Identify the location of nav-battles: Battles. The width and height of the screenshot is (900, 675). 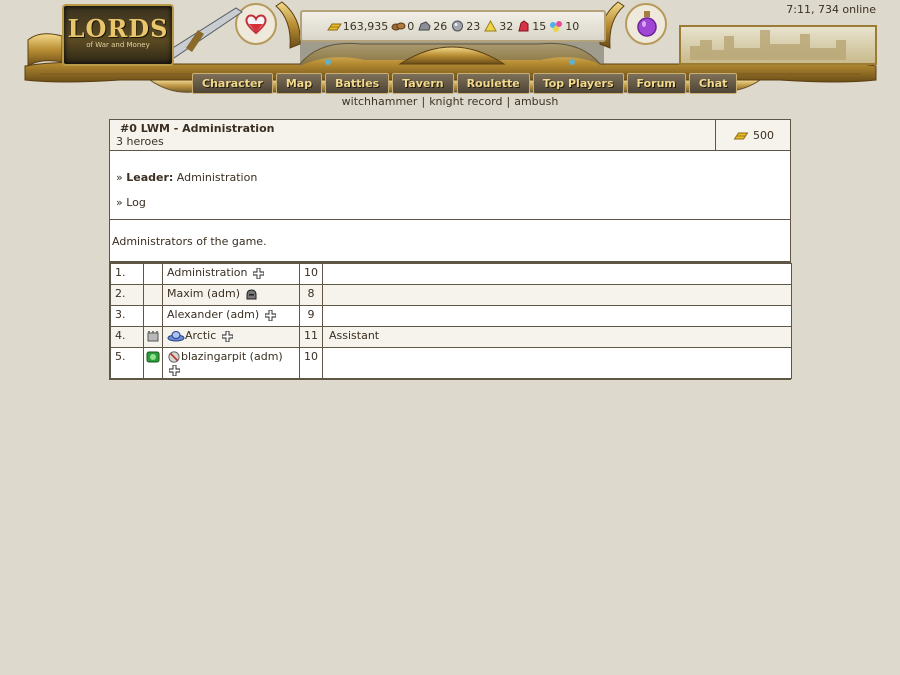
(357, 83).